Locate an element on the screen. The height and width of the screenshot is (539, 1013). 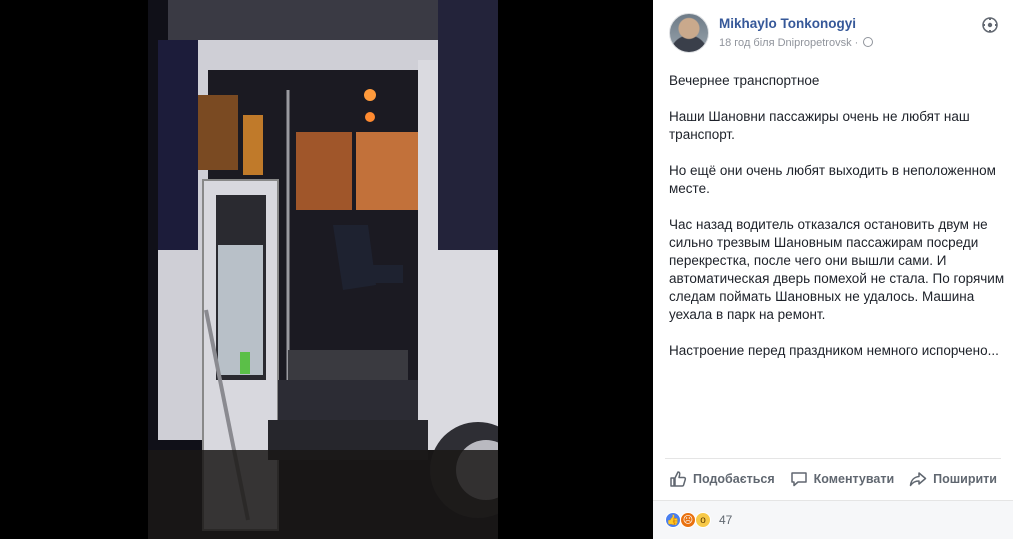
reactions-bar: 👍 ☹ o 47 is located at coordinates (833, 519).